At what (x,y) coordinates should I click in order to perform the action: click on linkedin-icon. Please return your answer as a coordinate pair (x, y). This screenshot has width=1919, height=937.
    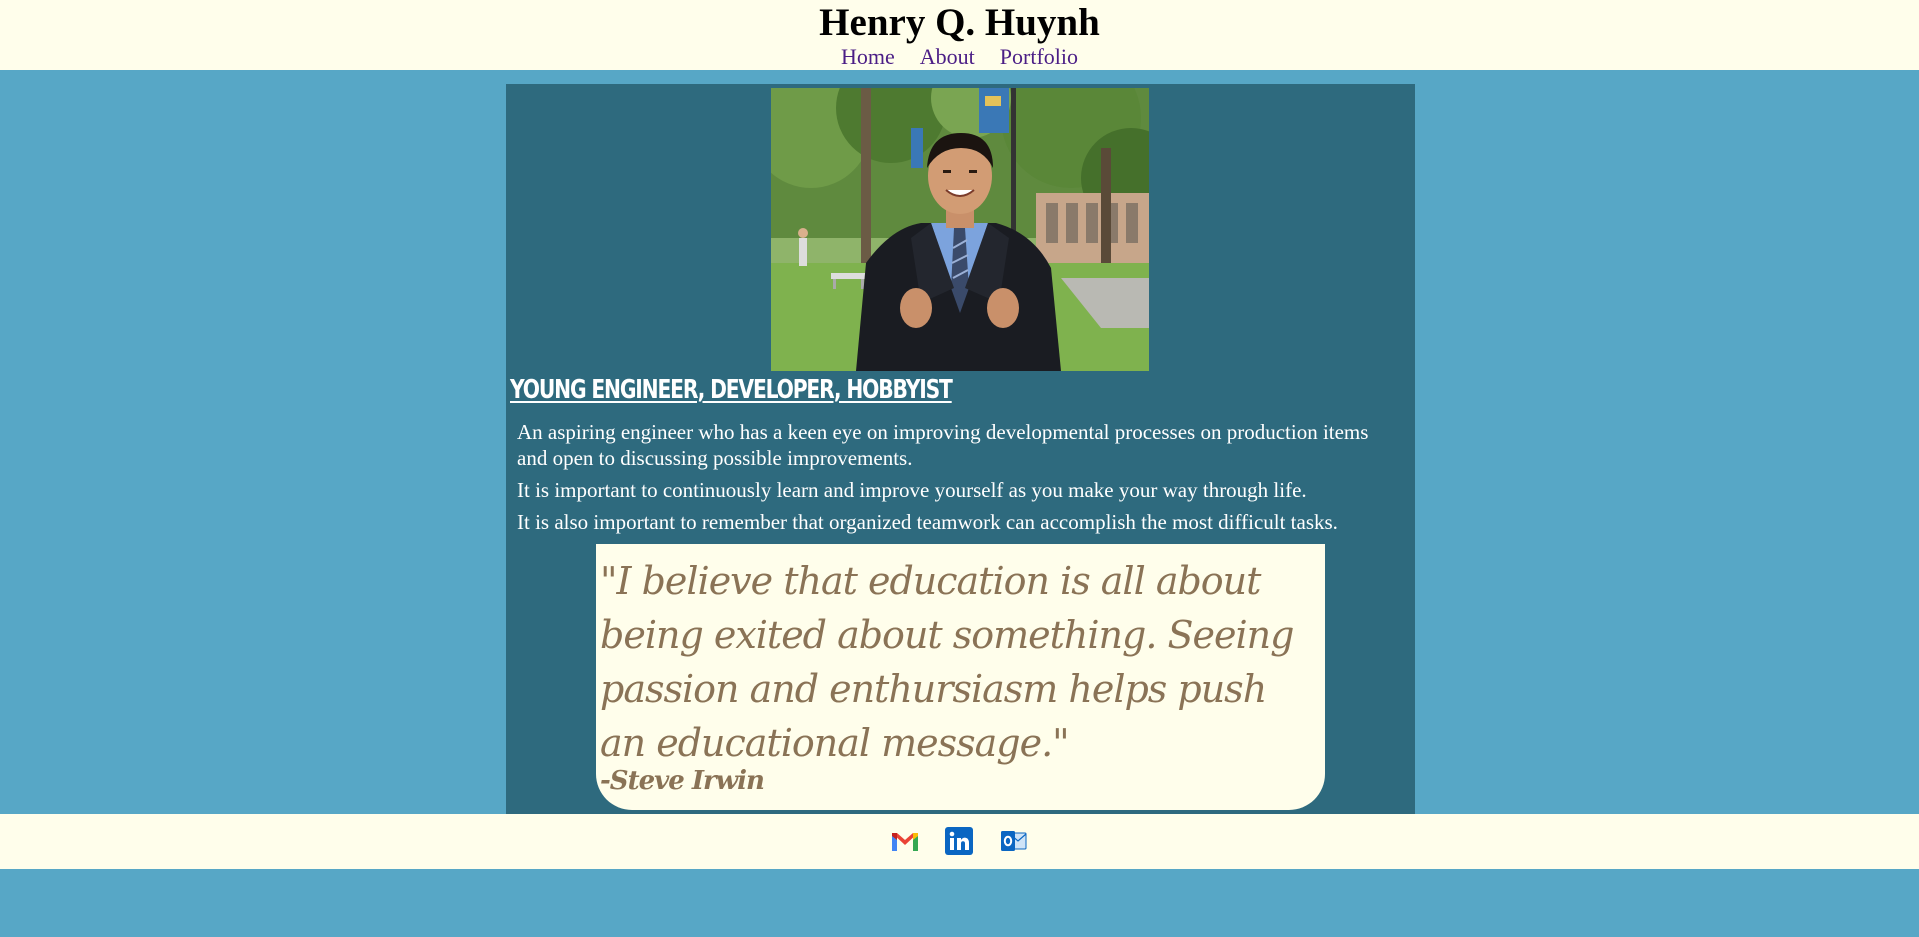
    Looking at the image, I should click on (959, 841).